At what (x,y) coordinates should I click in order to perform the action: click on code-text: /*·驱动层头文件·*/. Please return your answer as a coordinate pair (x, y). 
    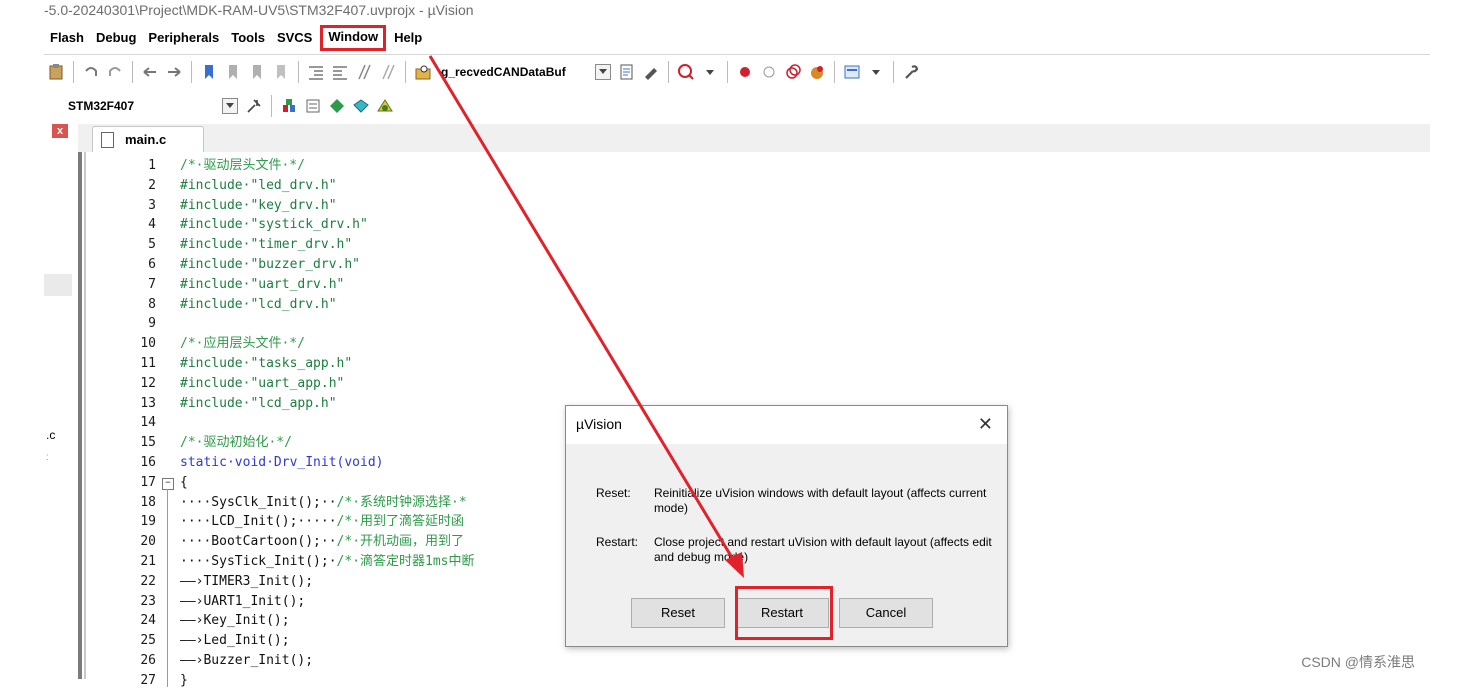
    Looking at the image, I should click on (242, 165).